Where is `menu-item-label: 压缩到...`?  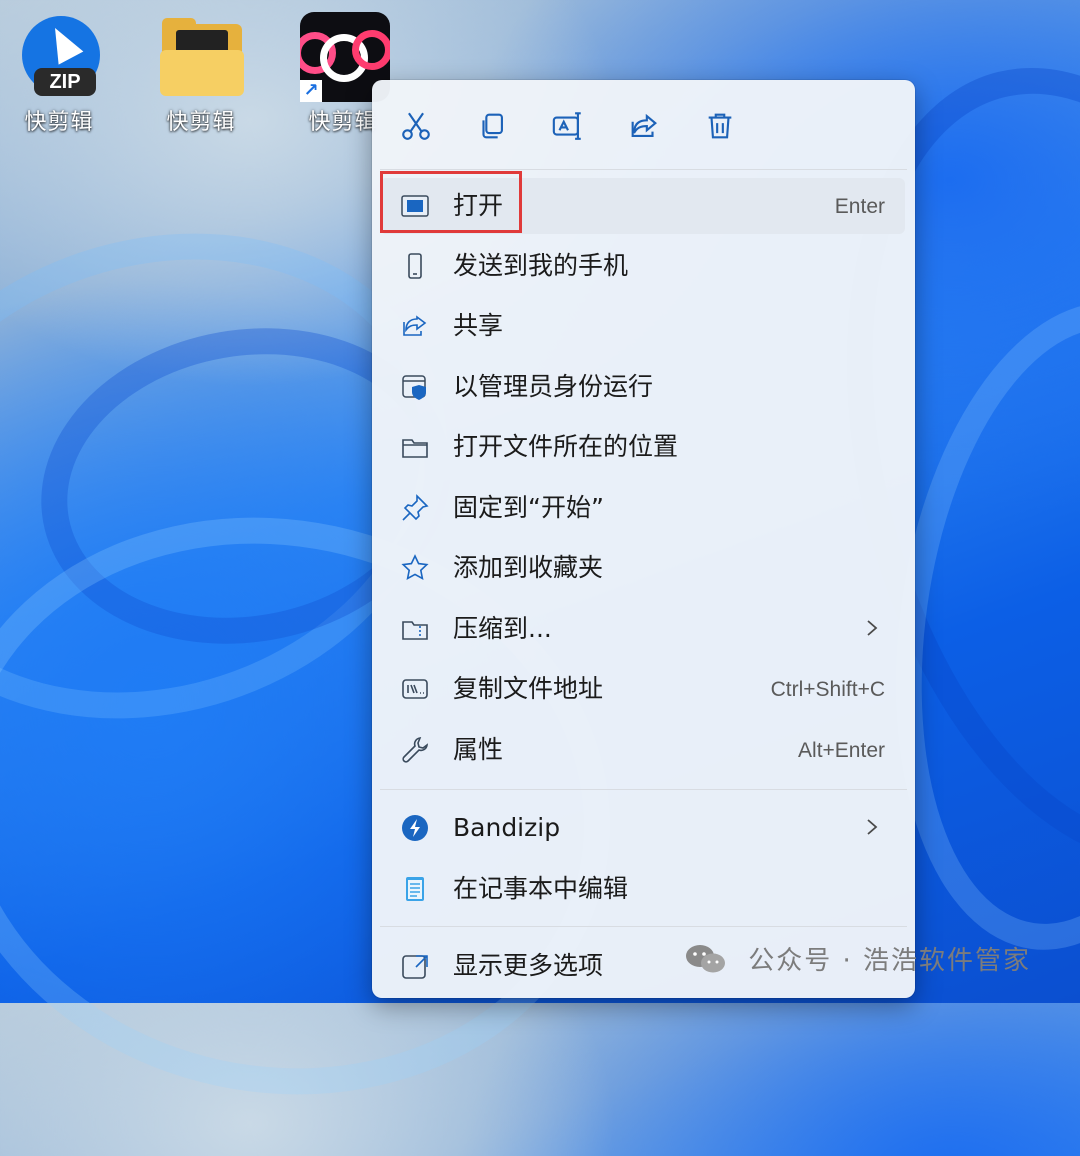 menu-item-label: 压缩到... is located at coordinates (502, 628).